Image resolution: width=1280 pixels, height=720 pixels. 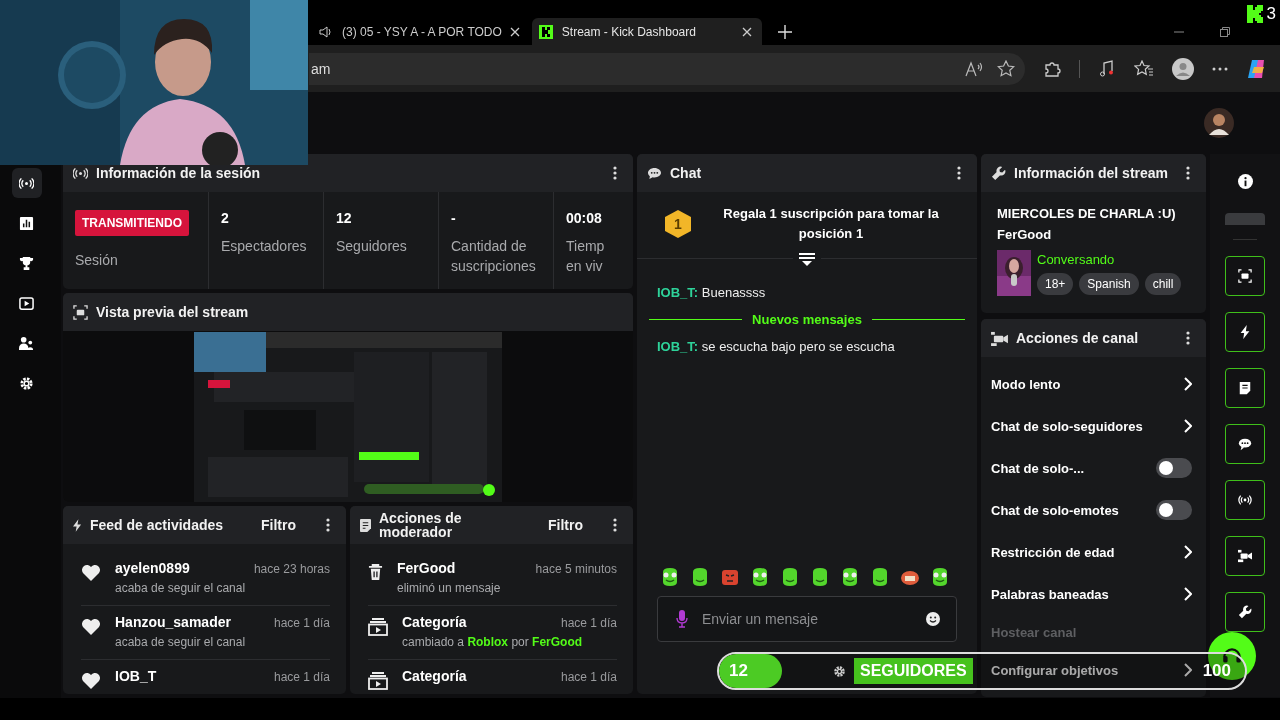 I want to click on new-tab-icon, so click(x=784, y=31).